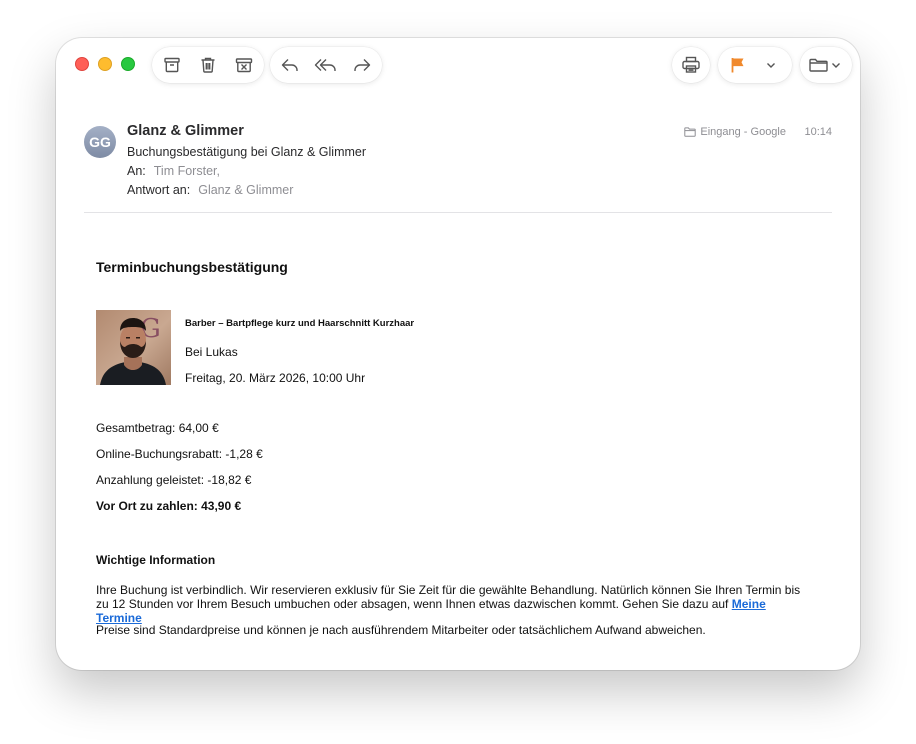  I want to click on email-heading: Terminbuchungsbestätigung, so click(192, 267).